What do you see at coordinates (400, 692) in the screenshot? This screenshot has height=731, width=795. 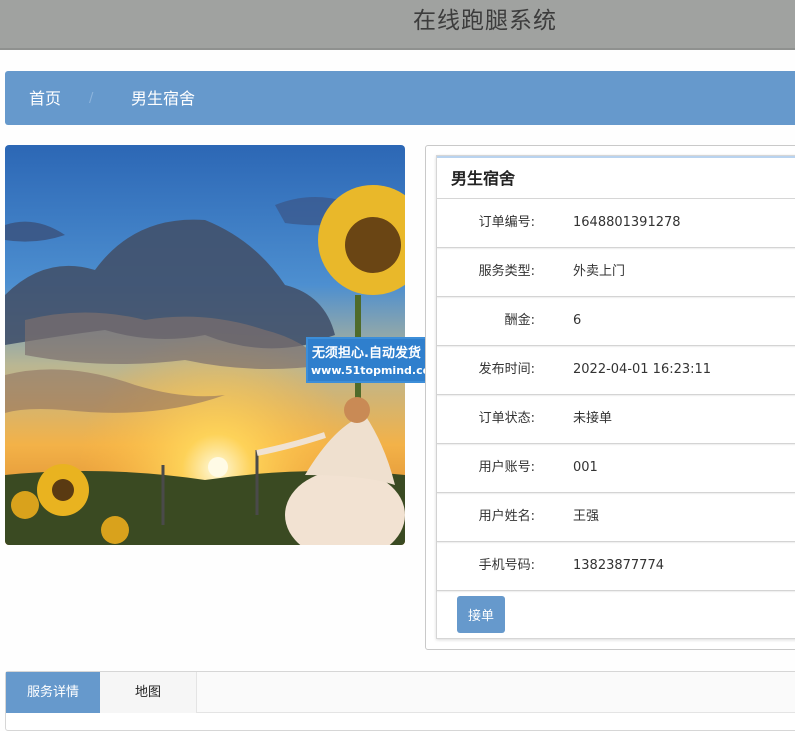 I see `tab-bar: 服务详情 地图` at bounding box center [400, 692].